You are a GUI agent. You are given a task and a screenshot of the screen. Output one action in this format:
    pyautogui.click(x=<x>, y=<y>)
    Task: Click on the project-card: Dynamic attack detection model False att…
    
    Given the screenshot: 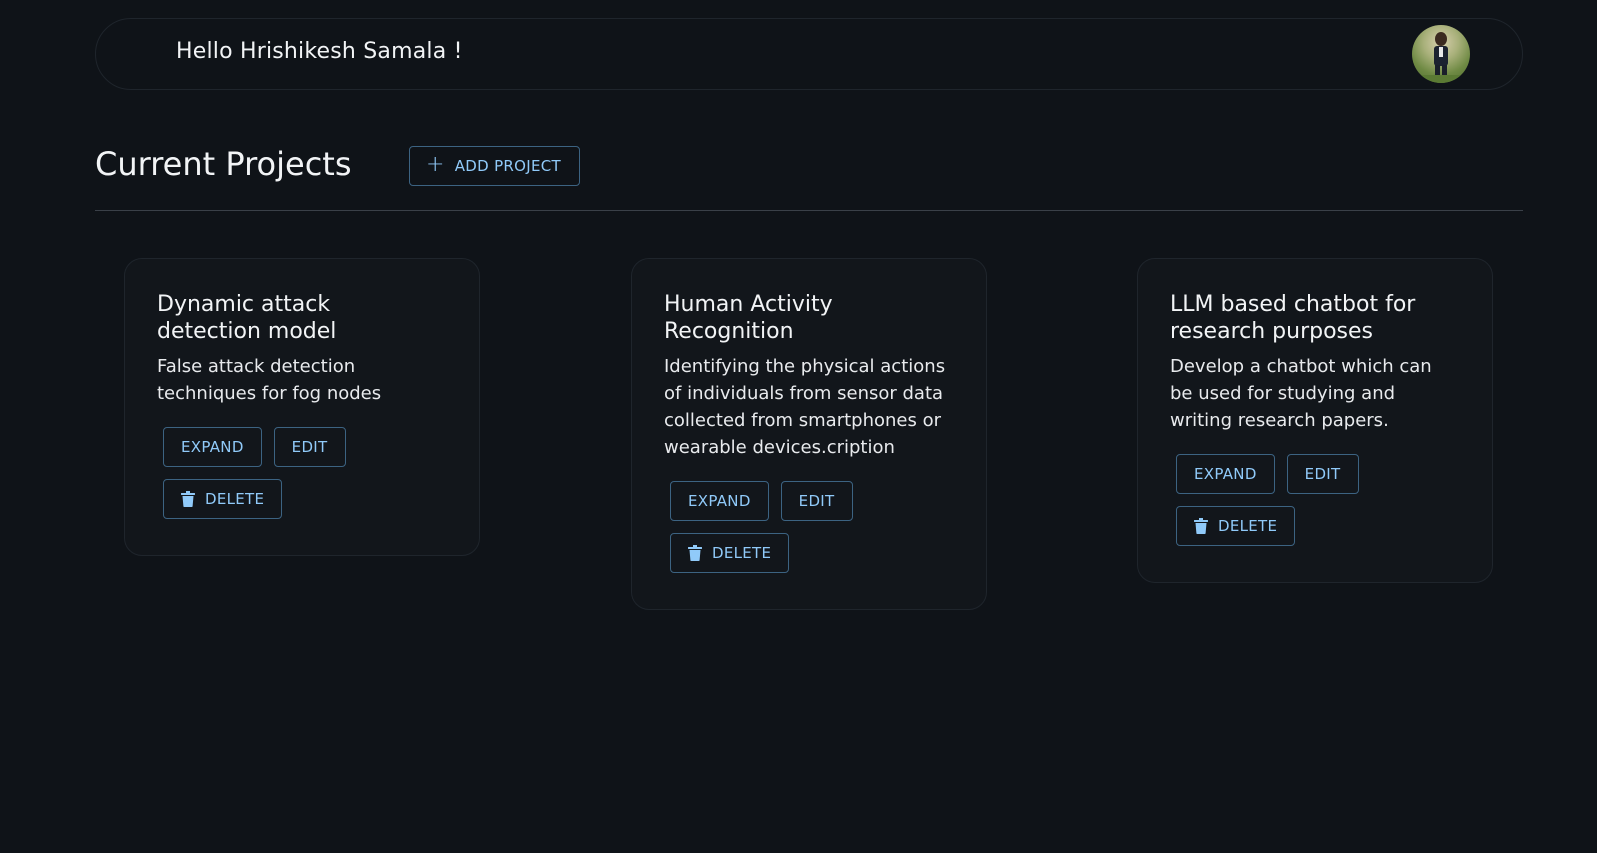 What is the action you would take?
    pyautogui.click(x=302, y=407)
    